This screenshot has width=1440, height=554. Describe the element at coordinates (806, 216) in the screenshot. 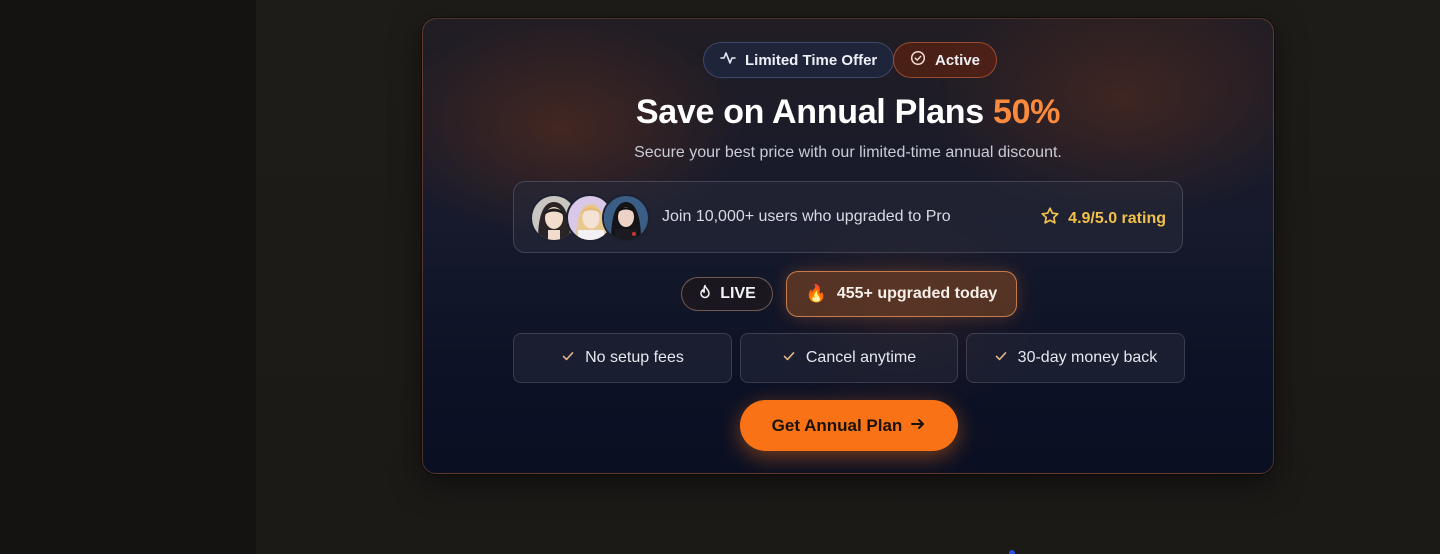

I see `social-proof-text: Join 10,000+ users who upgraded to Pro` at that location.